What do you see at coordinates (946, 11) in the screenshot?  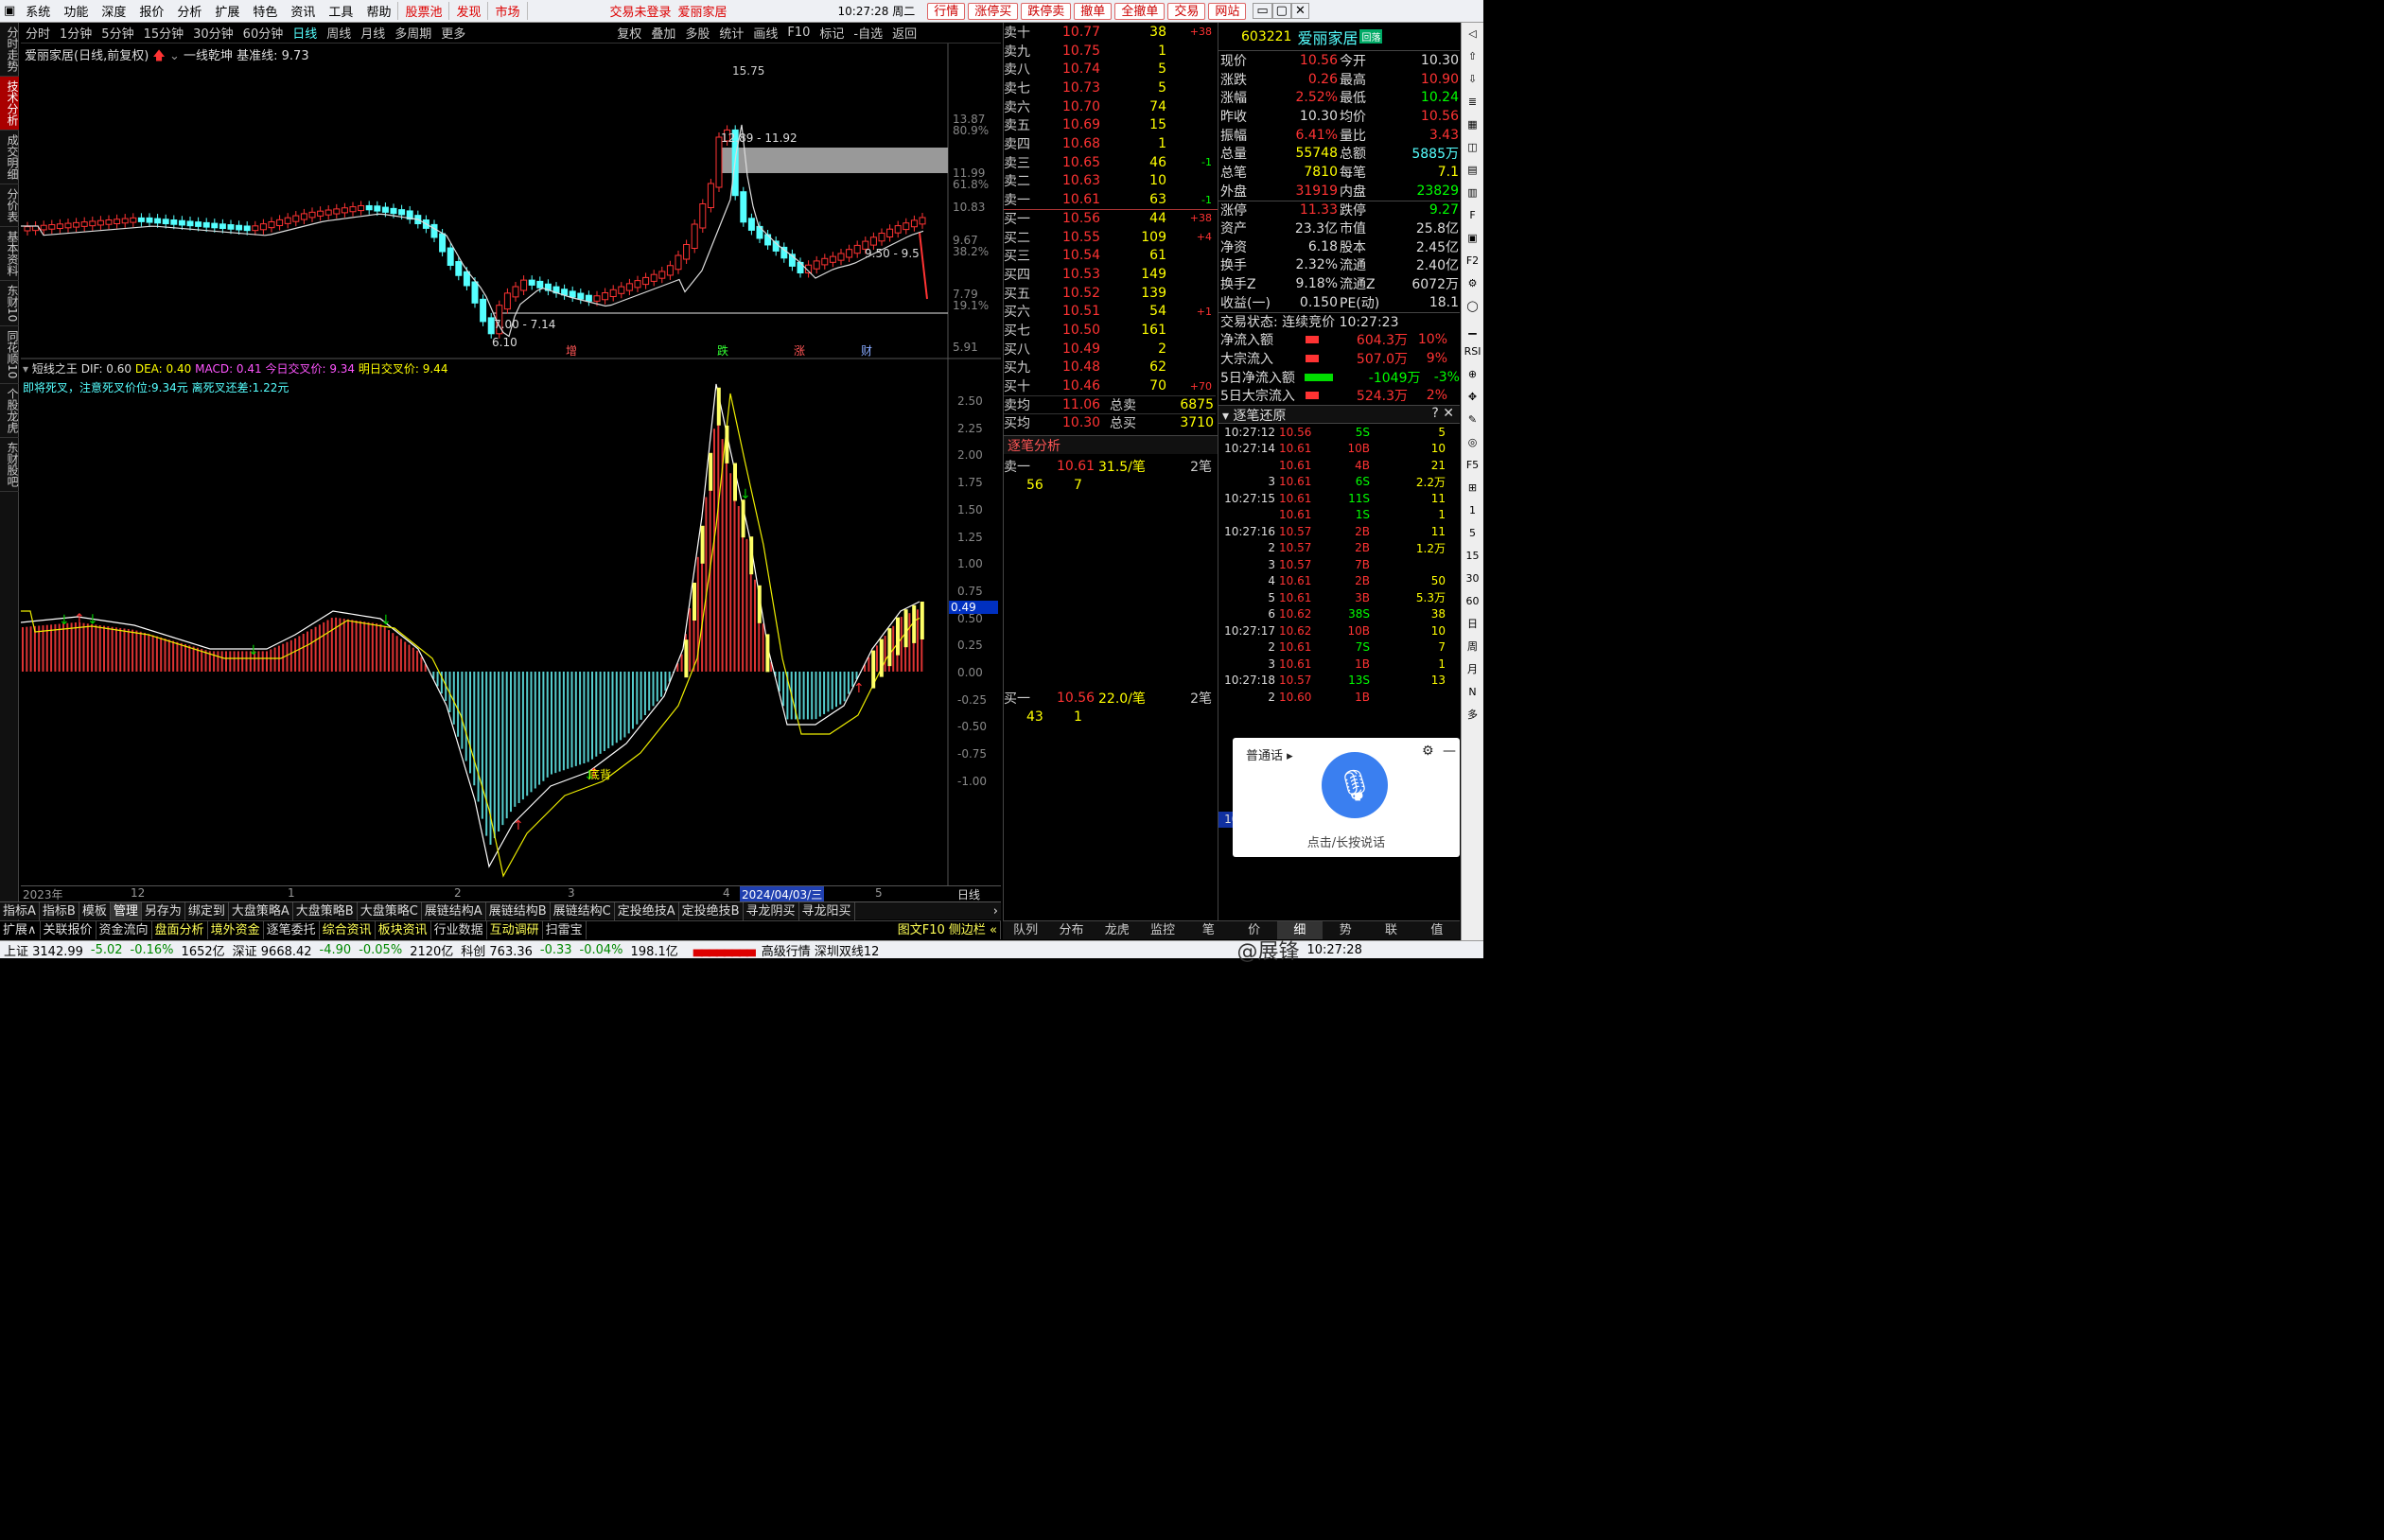 I see `quote-button: 行情` at bounding box center [946, 11].